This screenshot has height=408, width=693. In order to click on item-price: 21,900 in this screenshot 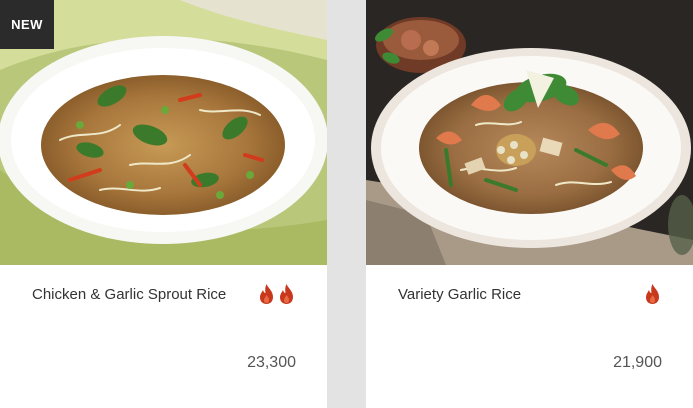, I will do `click(637, 362)`.